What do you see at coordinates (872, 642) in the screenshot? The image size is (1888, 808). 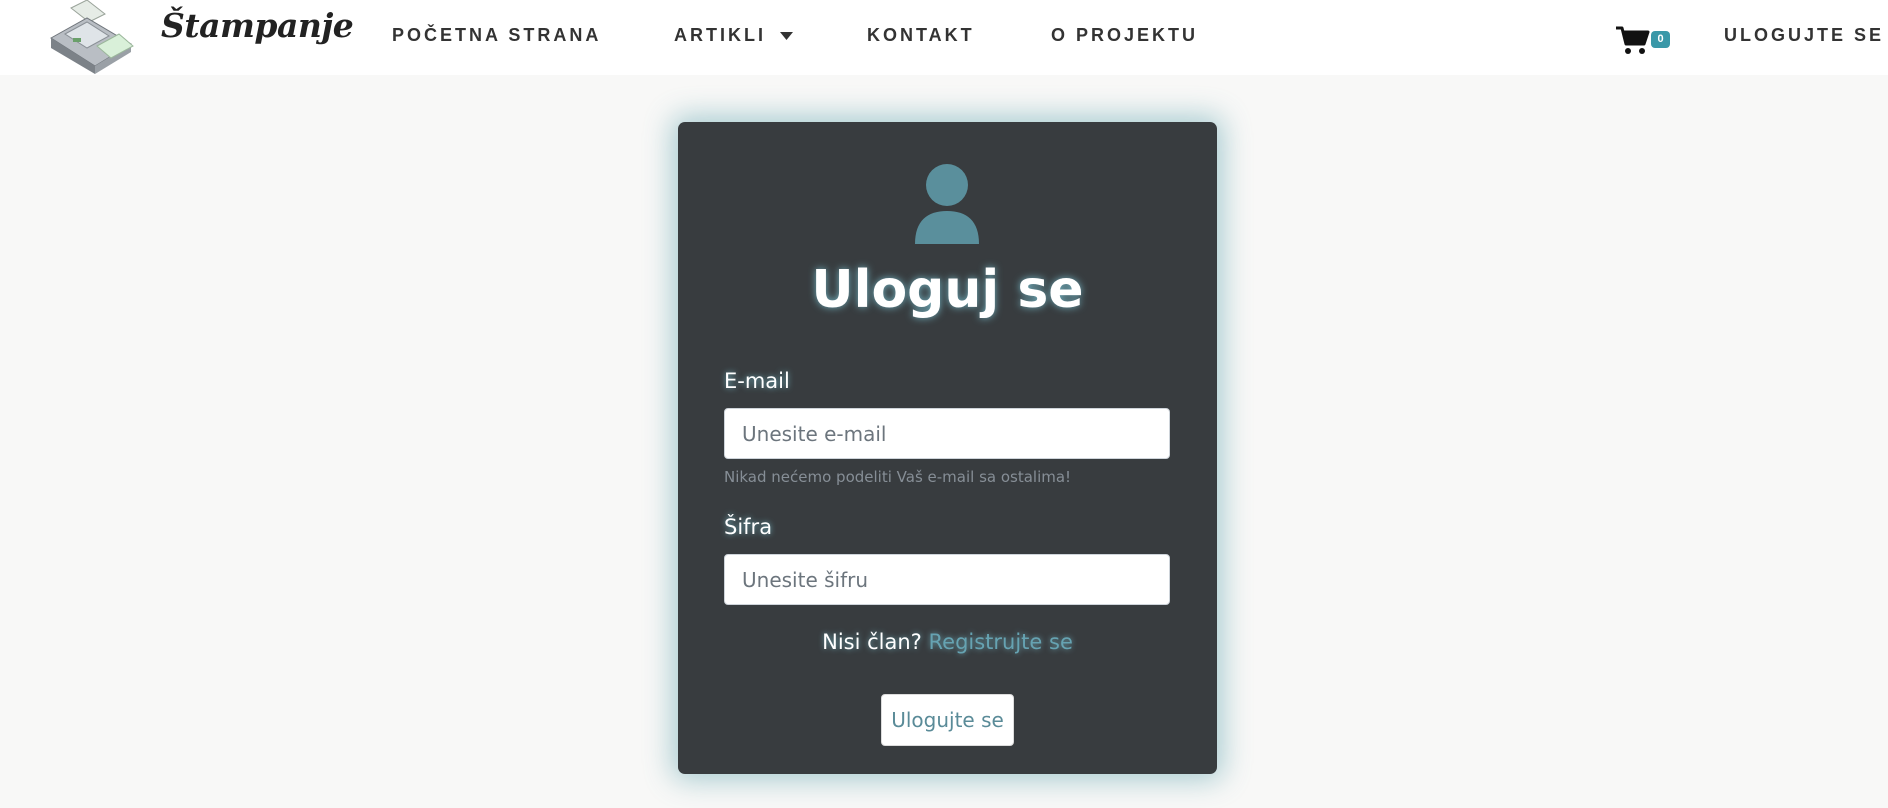 I see `register-prompt-text: Nisi član?` at bounding box center [872, 642].